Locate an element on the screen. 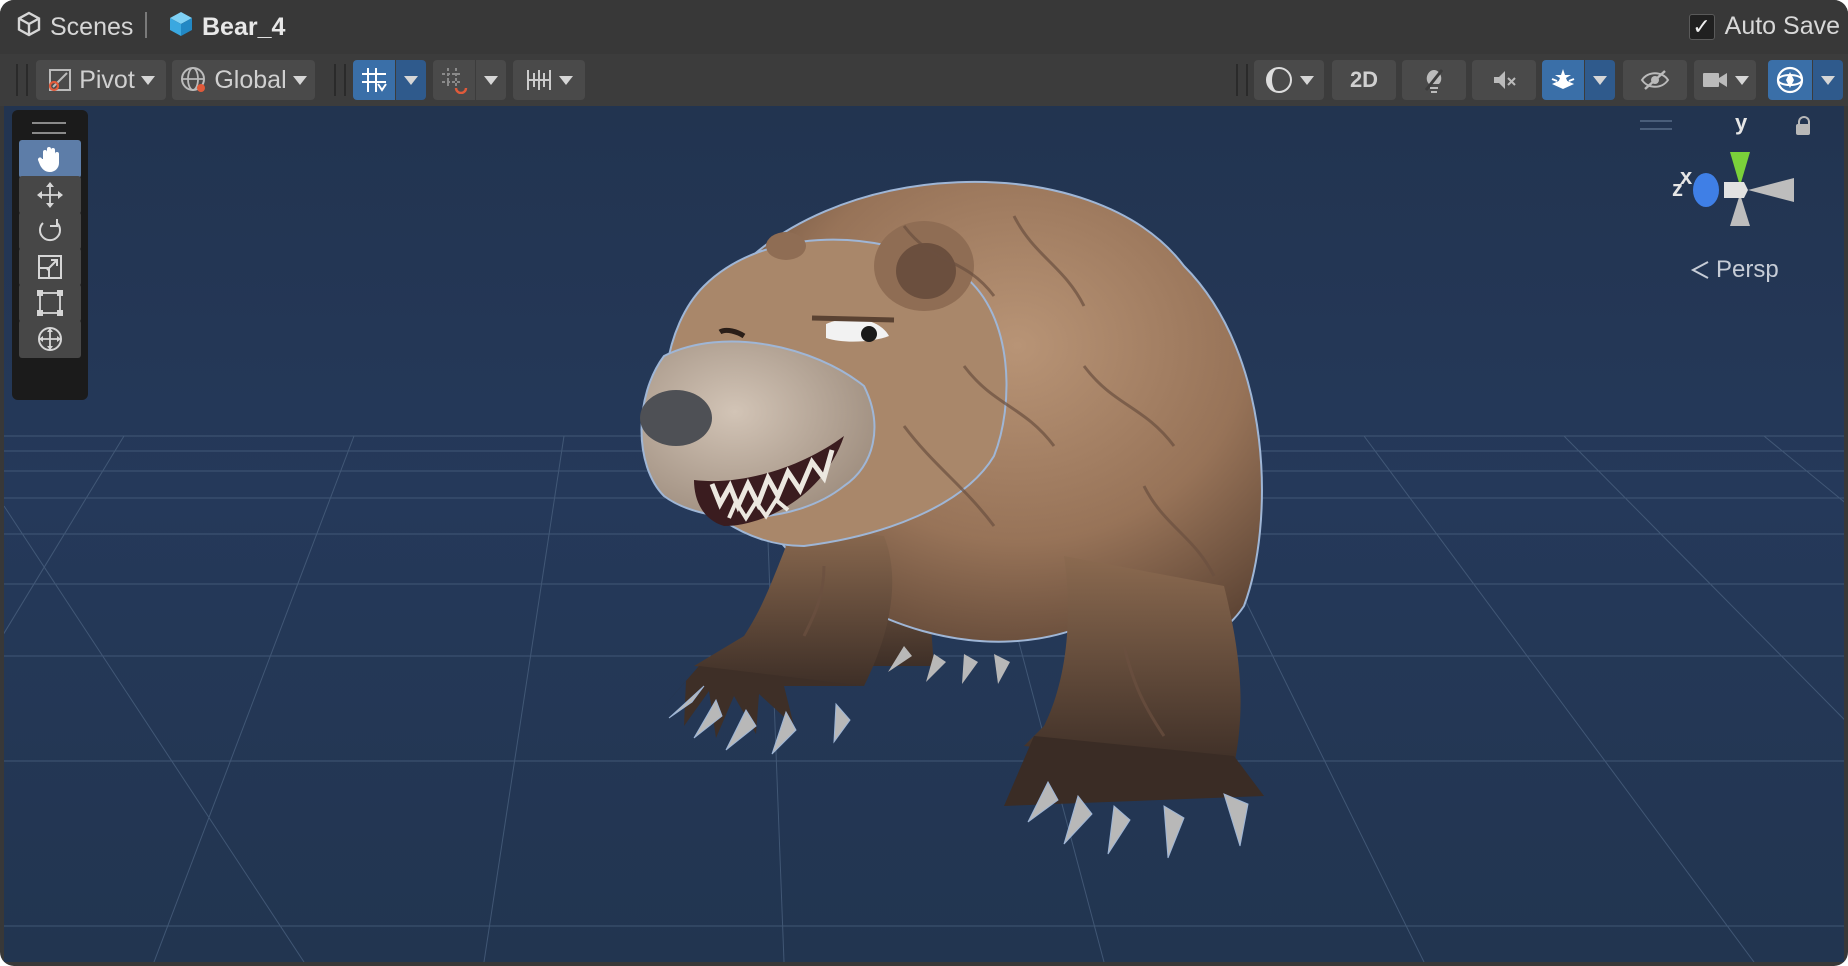 This screenshot has height=966, width=1848. orientation-gizmo is located at coordinates (1734, 191).